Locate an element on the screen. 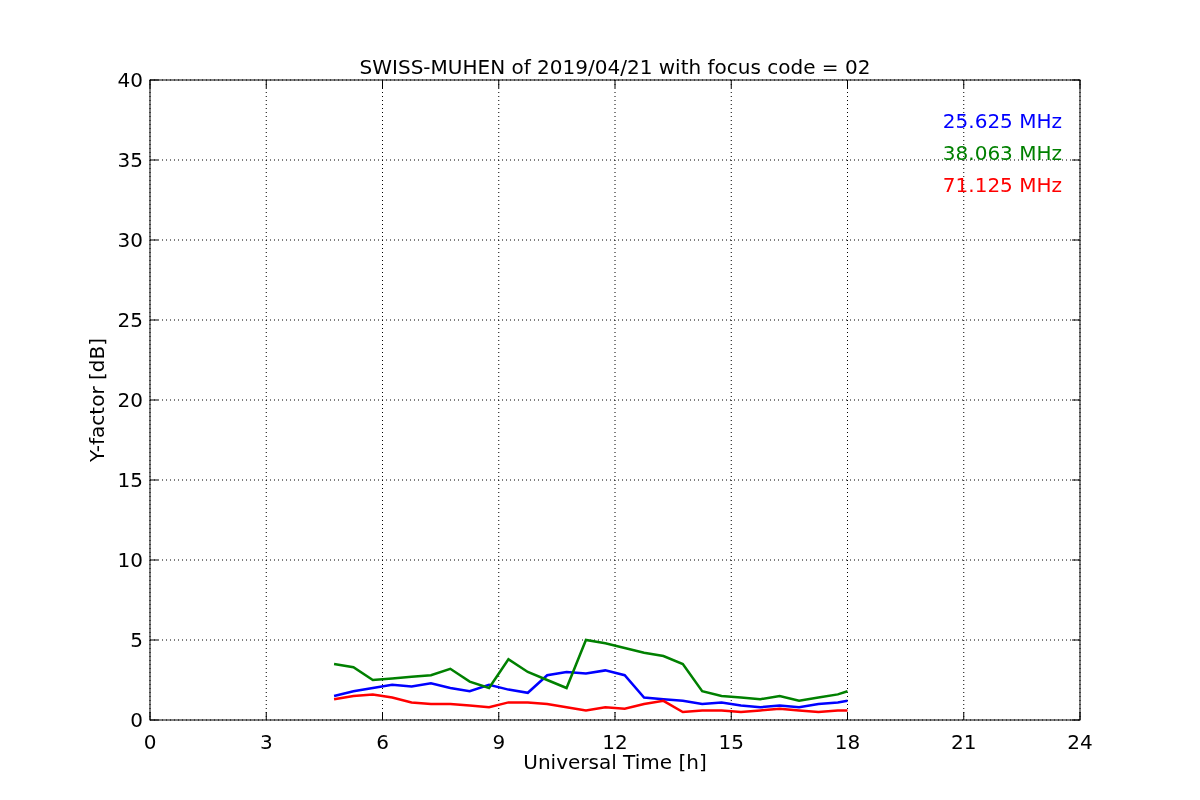 This screenshot has width=1200, height=800. y-tick-label: 15 is located at coordinates (130, 480).